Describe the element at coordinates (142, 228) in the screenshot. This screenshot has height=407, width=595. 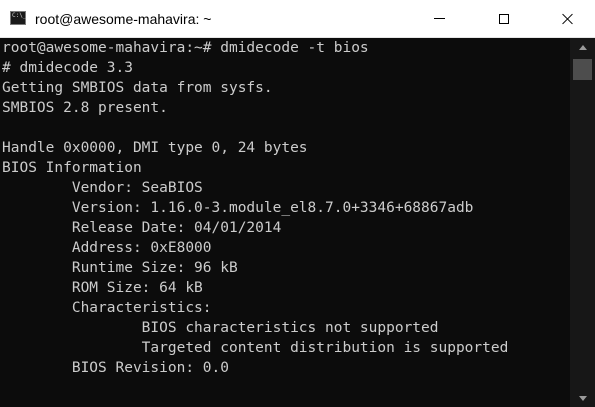
I see `terminal-line: Release Date: 04/01/2014` at that location.